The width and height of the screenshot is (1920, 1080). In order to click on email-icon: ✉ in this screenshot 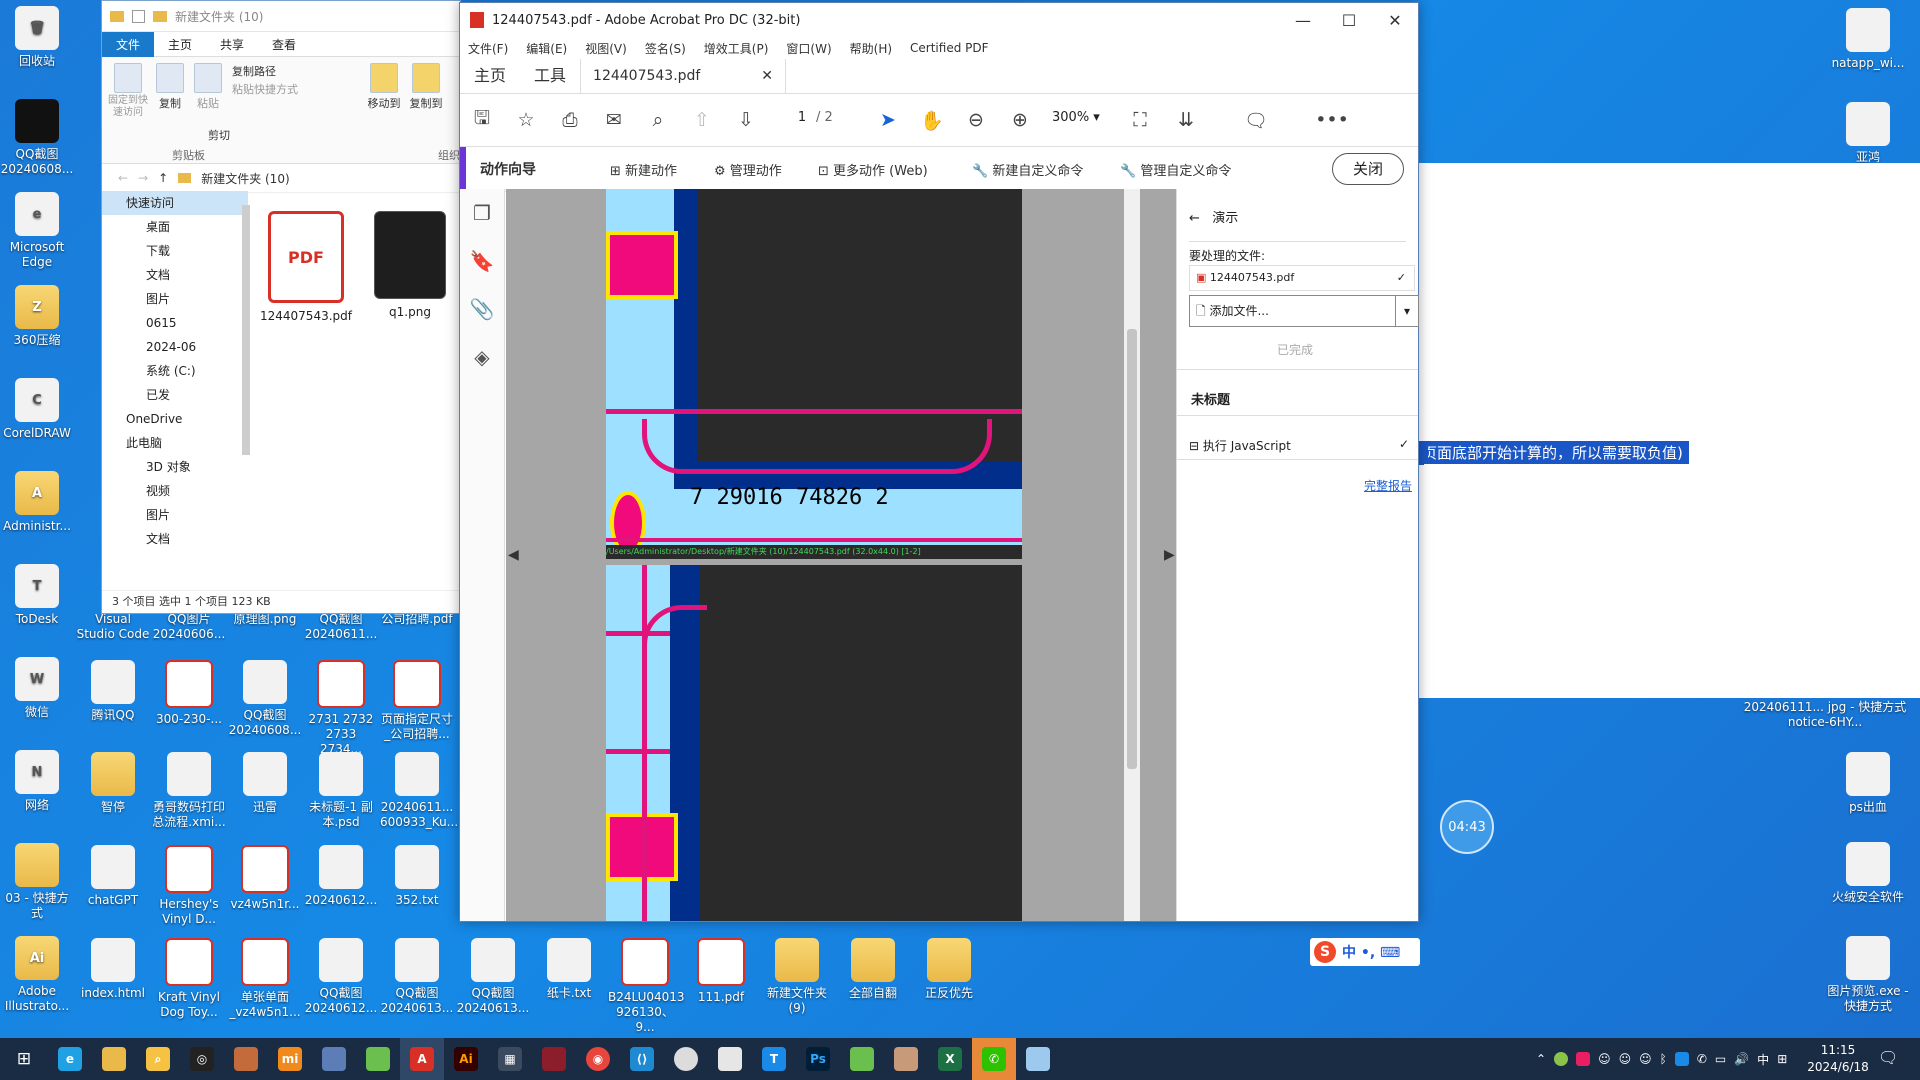, I will do `click(614, 120)`.